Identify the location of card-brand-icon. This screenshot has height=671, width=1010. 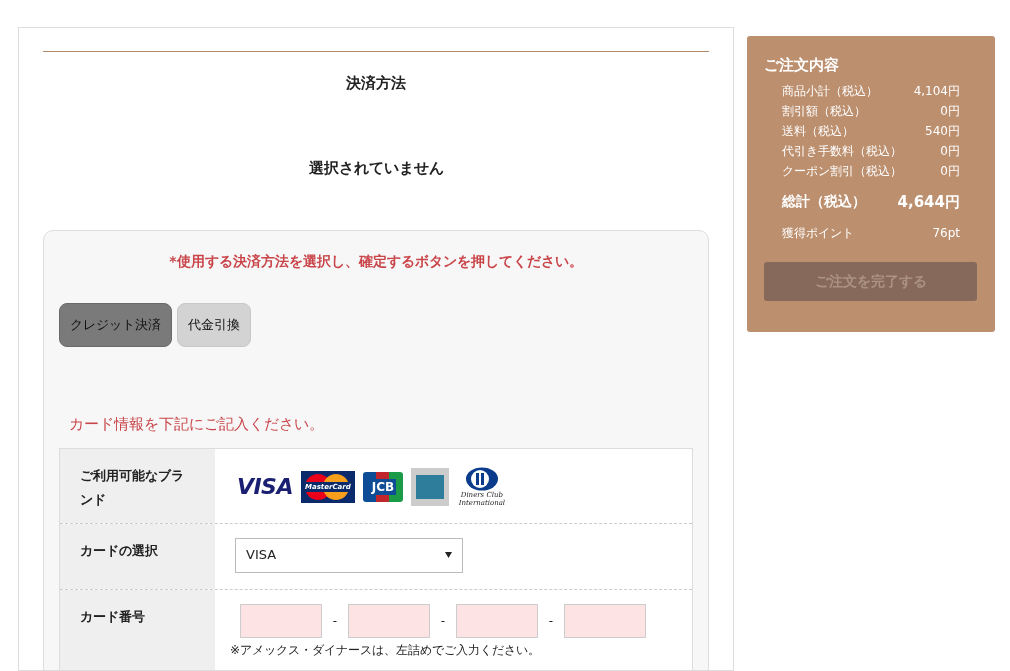
(429, 486).